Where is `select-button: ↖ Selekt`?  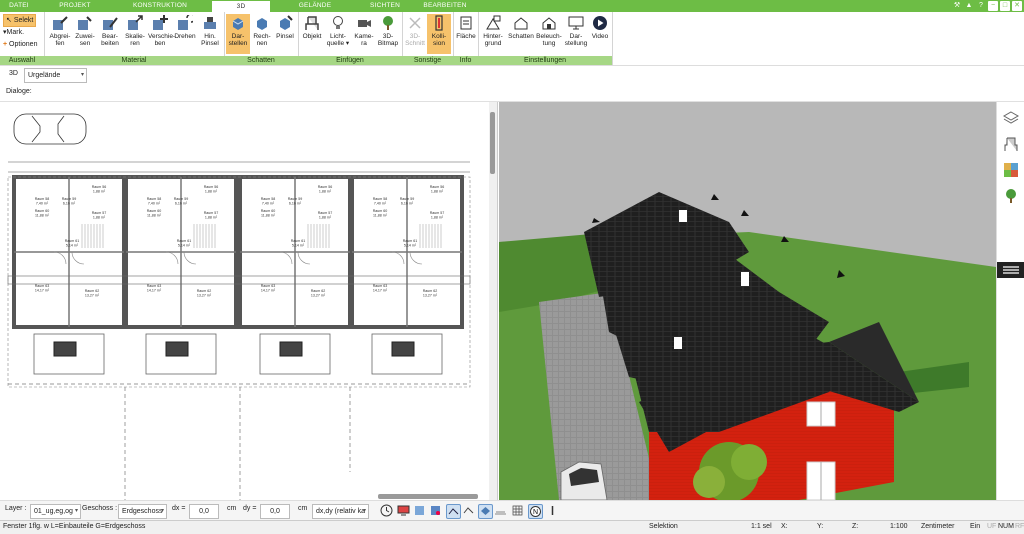 select-button: ↖ Selekt is located at coordinates (20, 20).